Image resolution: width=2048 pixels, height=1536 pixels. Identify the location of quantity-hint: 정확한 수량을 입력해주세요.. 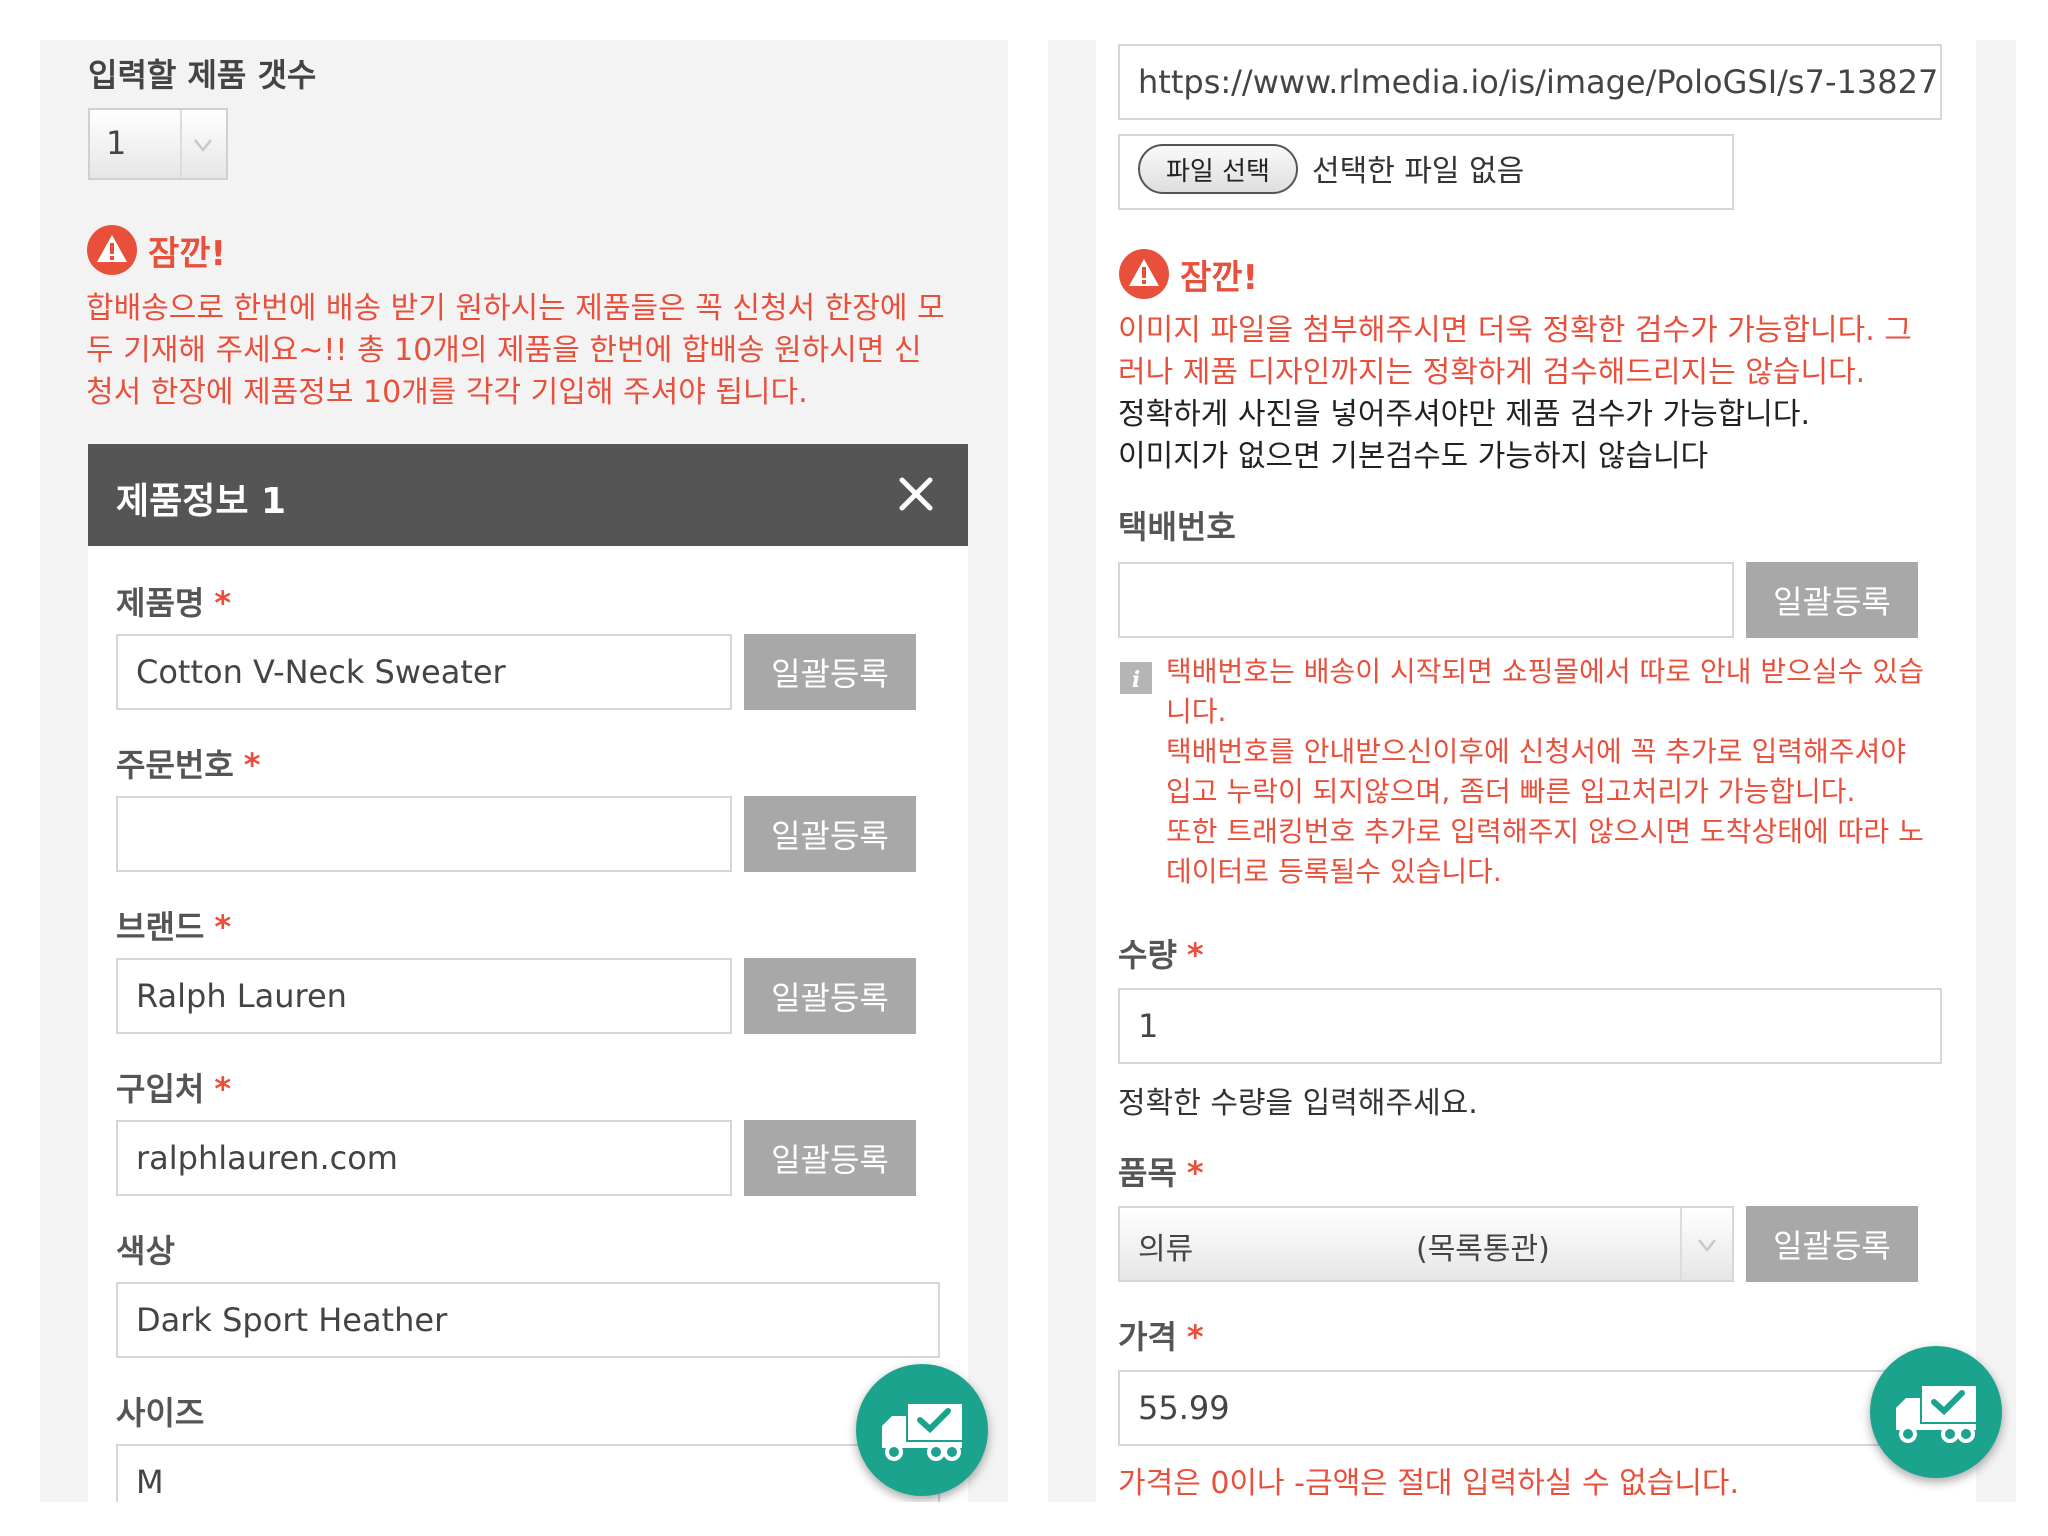
(1298, 1103).